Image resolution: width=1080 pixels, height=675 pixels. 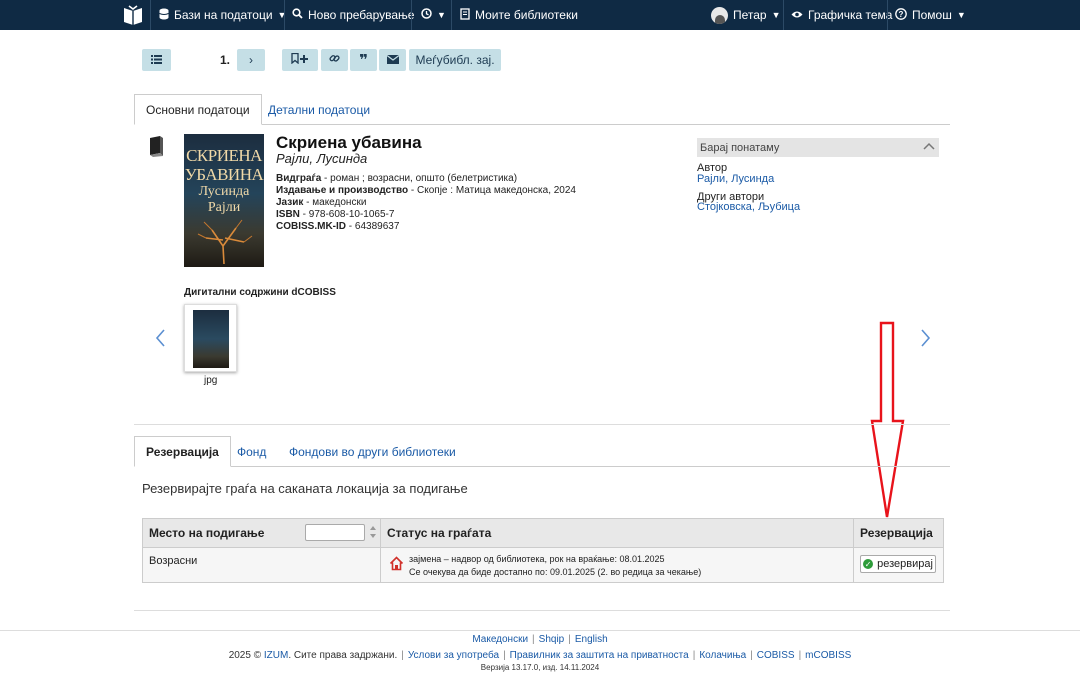 I want to click on digital-content-heading: Дигитални содржини dCOBISS, so click(x=260, y=292).